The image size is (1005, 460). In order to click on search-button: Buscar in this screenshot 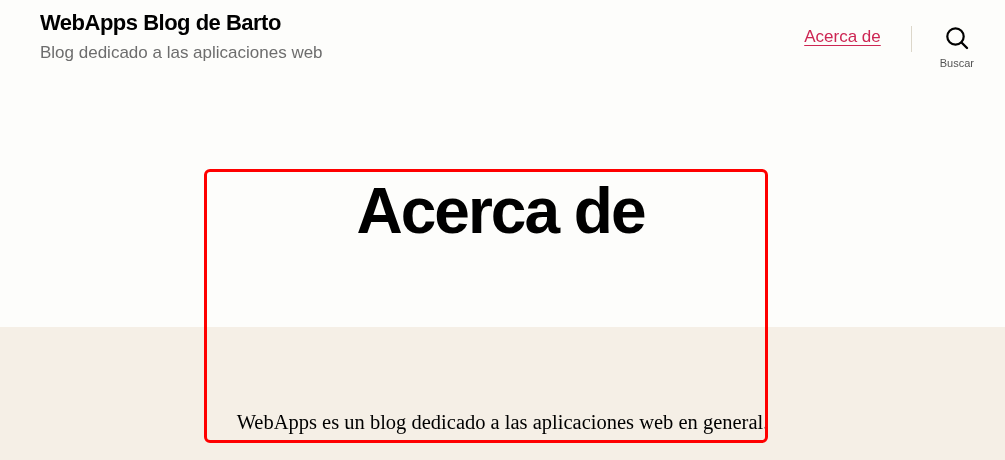, I will do `click(956, 47)`.